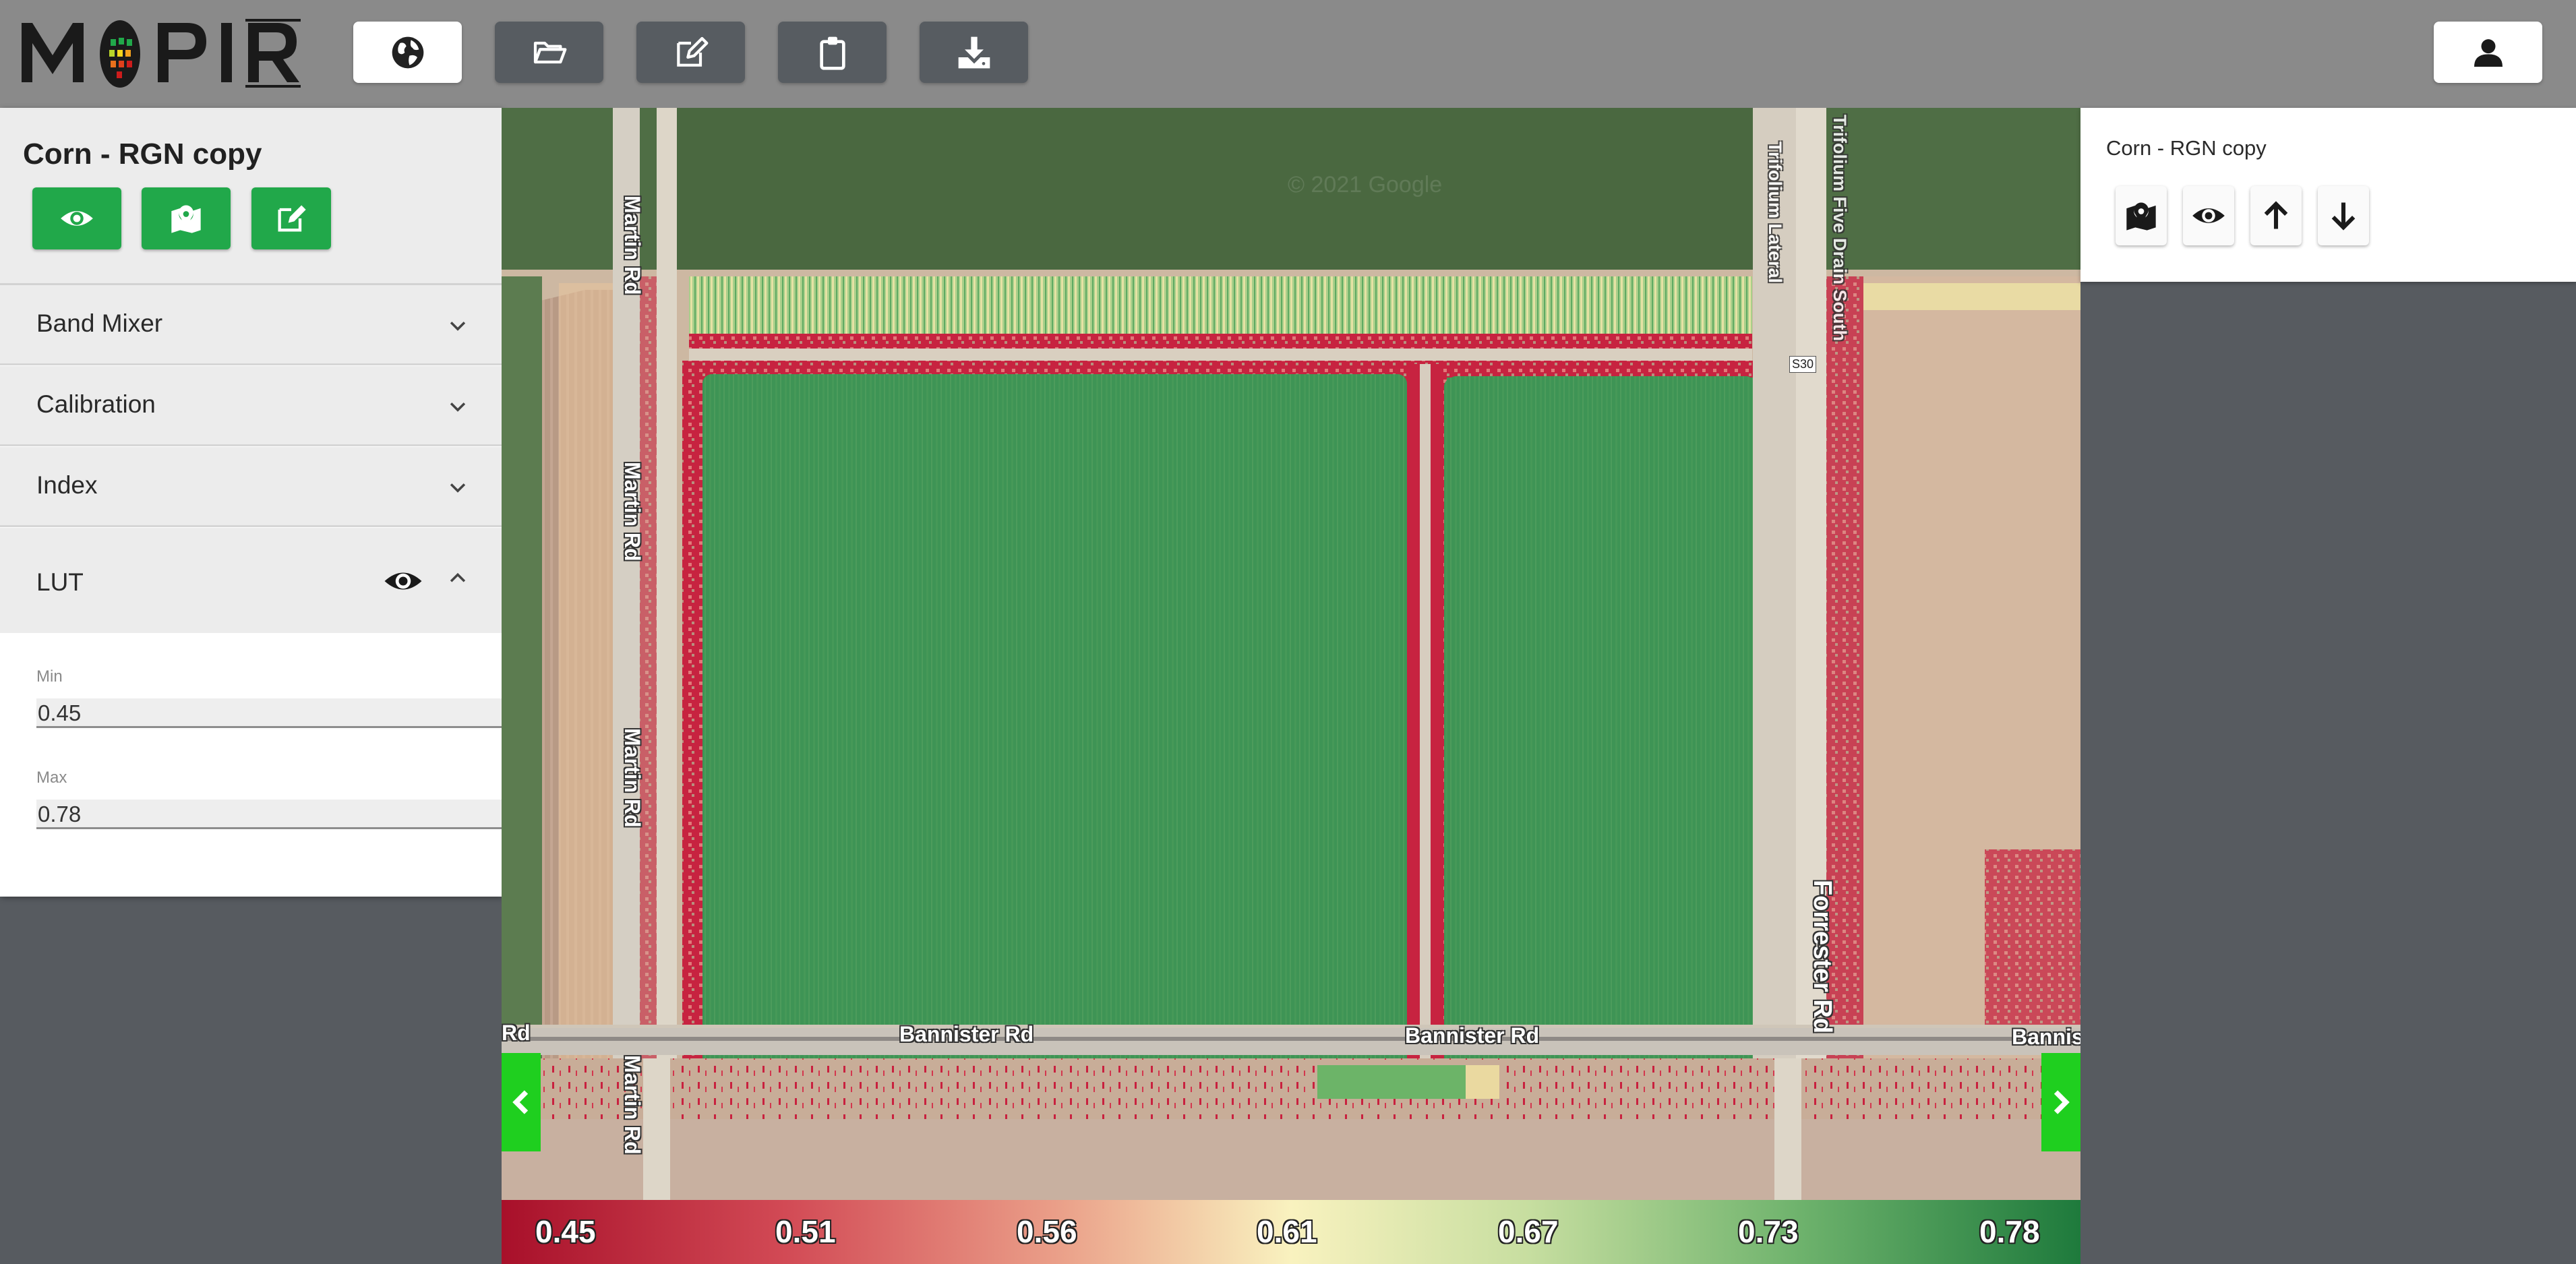 This screenshot has width=2576, height=1264. Describe the element at coordinates (251, 325) in the screenshot. I see `band-mixer-section: Band Mixer` at that location.